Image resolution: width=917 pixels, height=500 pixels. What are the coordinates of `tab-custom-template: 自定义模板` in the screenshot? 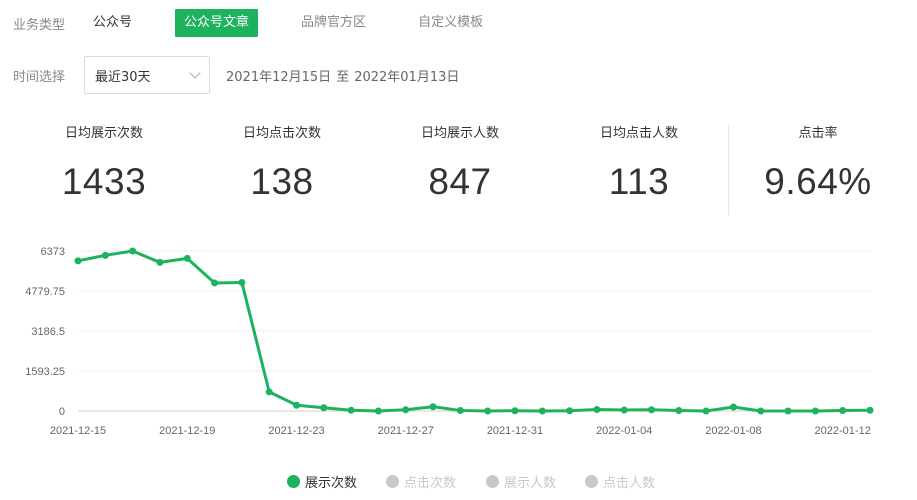 It's located at (450, 23).